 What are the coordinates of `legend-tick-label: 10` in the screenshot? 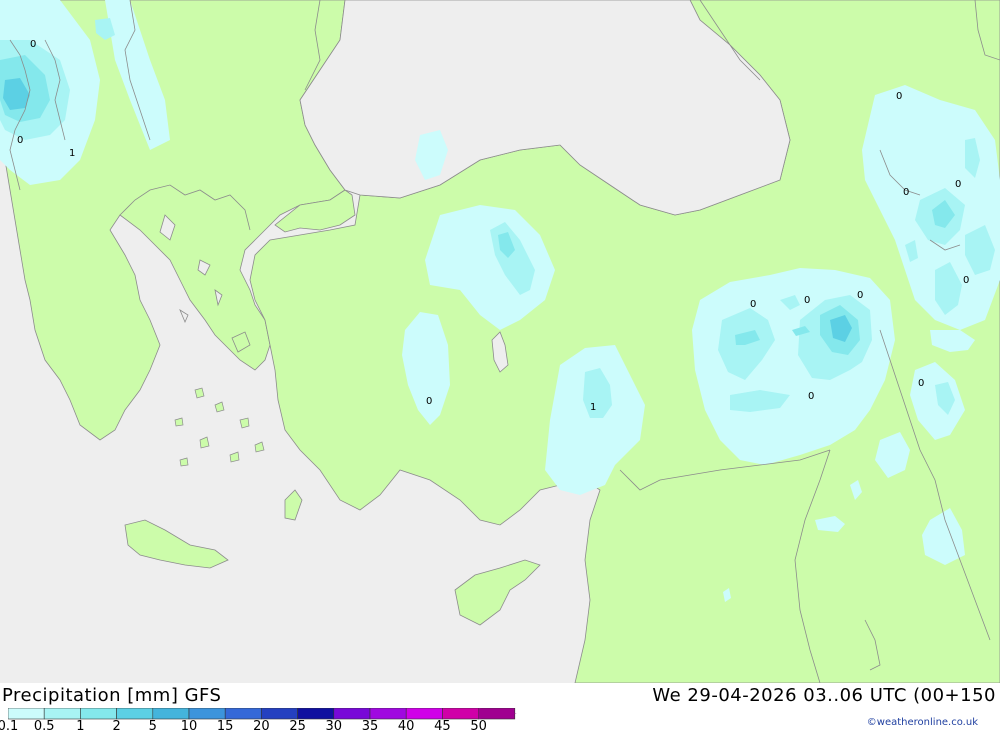 It's located at (189, 726).